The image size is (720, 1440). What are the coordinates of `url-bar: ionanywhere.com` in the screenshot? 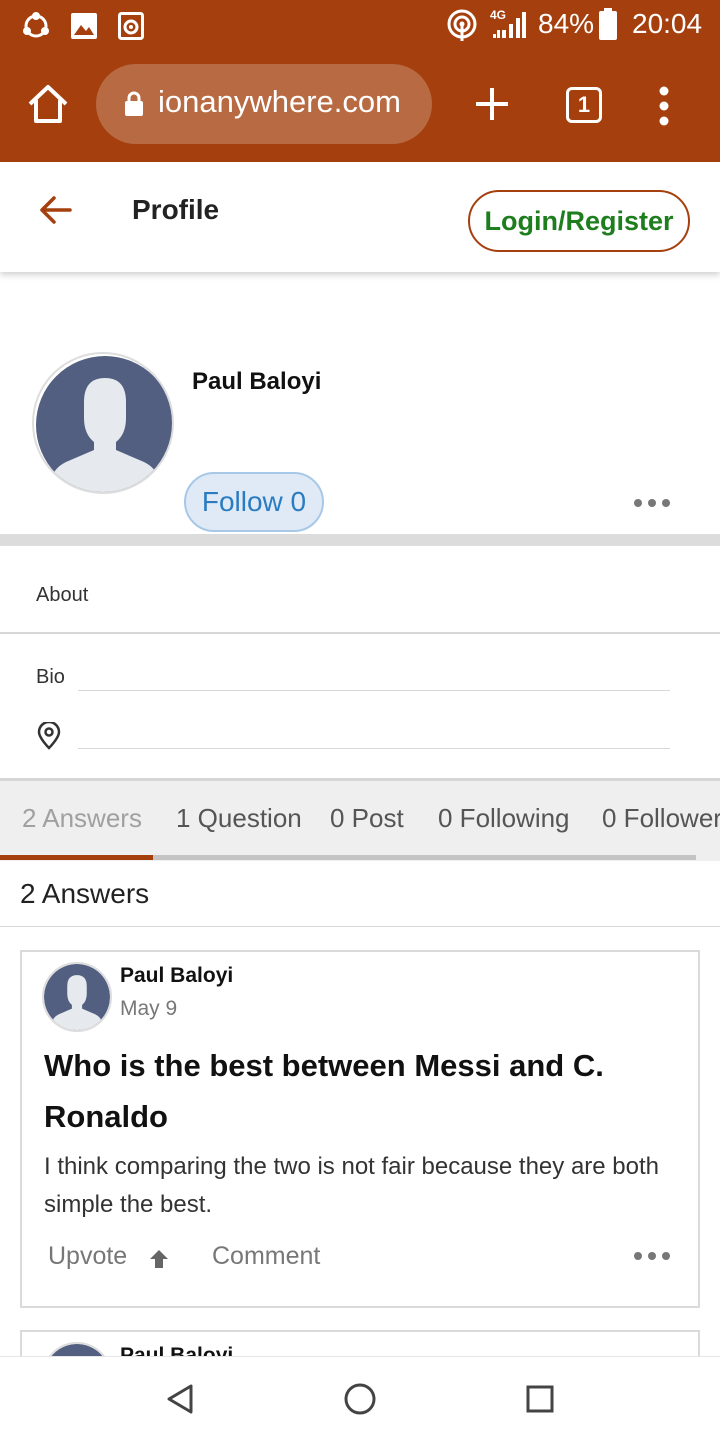 It's located at (264, 104).